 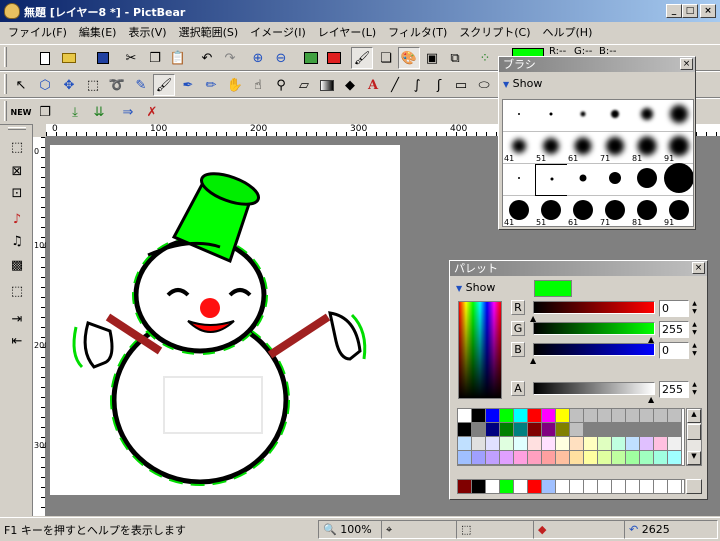 I want to click on image-window-icon, so click(x=311, y=58).